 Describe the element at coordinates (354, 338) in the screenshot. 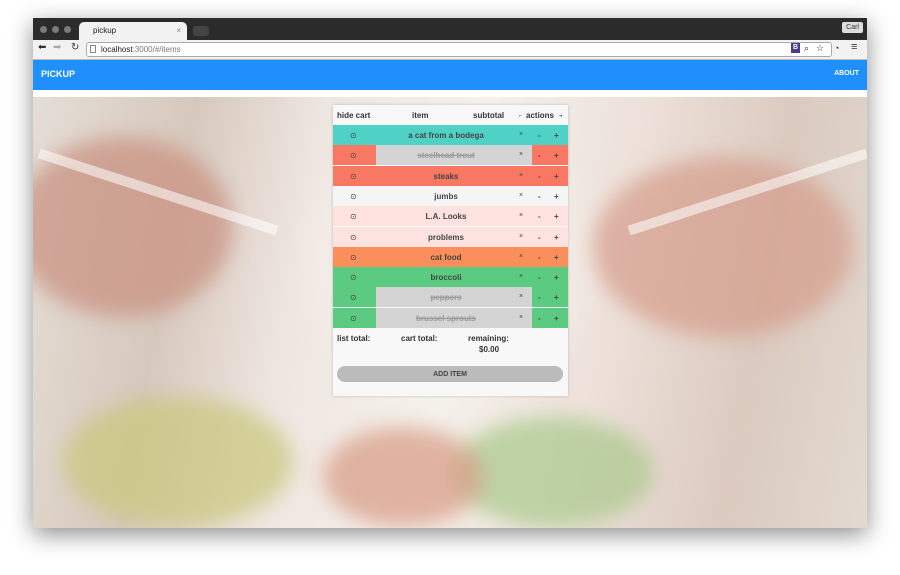

I see `list-total-label: list total:` at that location.